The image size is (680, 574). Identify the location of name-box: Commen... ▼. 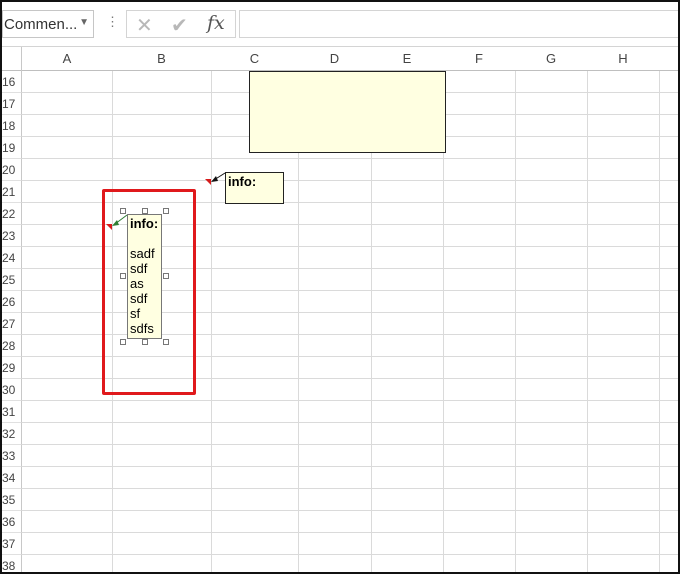
(48, 24).